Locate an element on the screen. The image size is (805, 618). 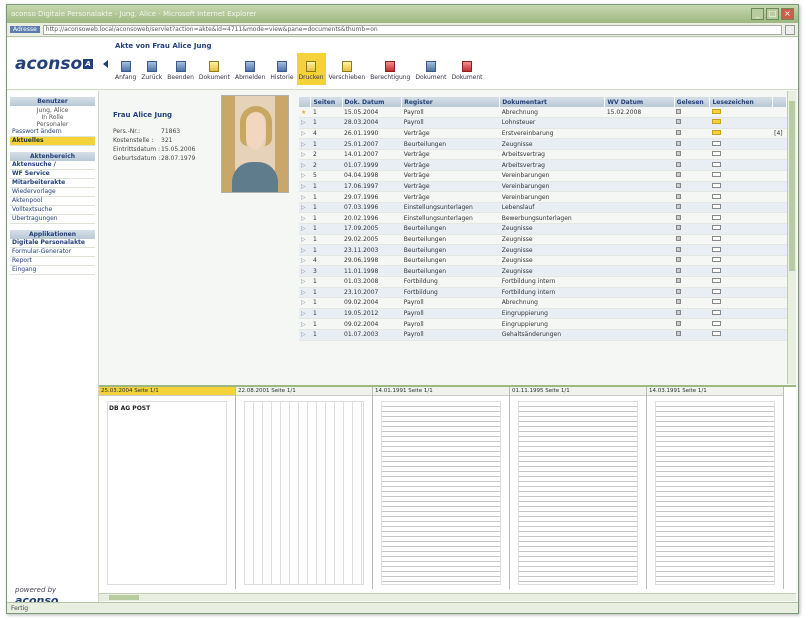
sidebar-item: Report is located at coordinates (52, 261).